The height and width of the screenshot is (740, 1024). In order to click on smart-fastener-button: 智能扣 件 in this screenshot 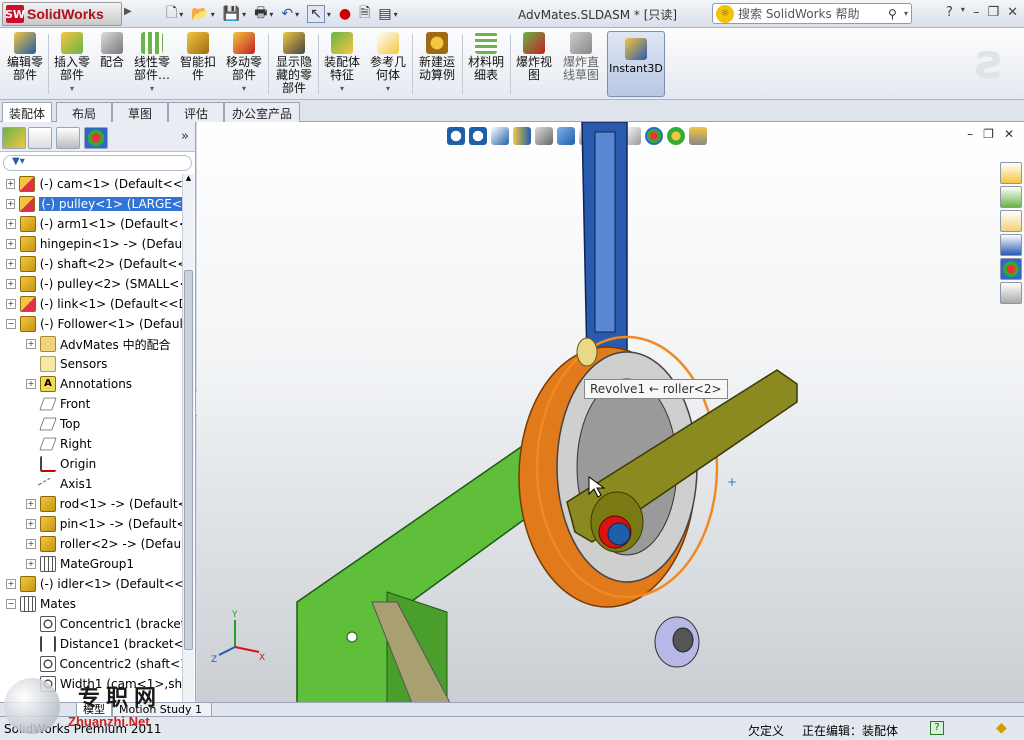, I will do `click(198, 64)`.